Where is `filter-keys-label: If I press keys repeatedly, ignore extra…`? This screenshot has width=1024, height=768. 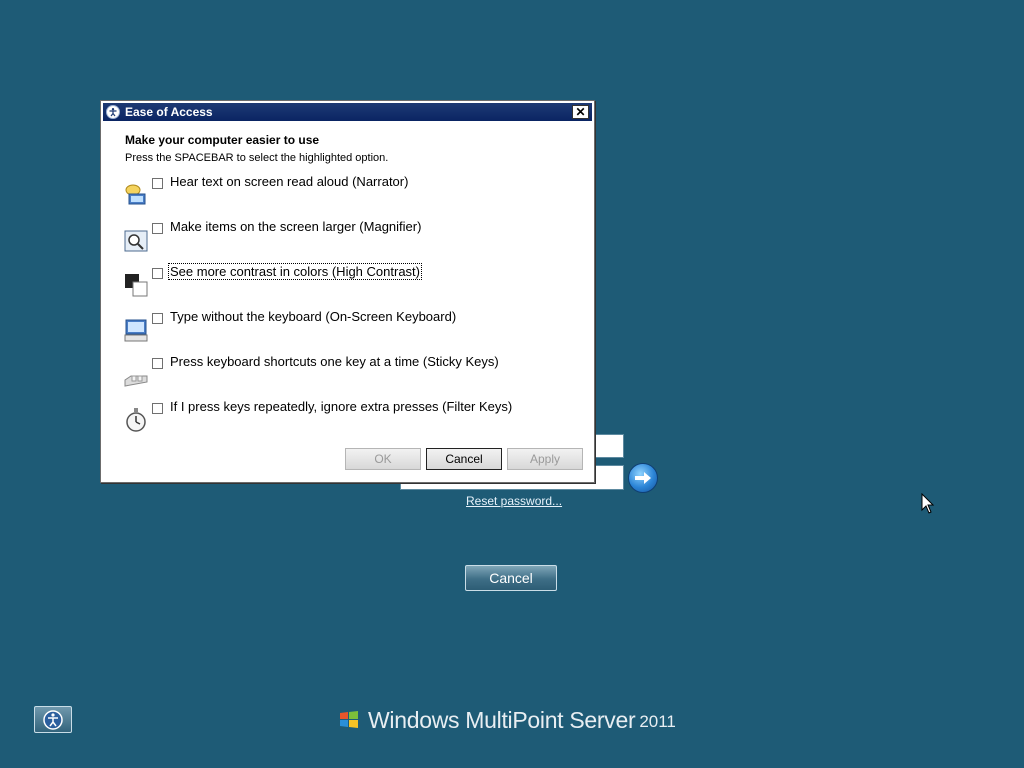
filter-keys-label: If I press keys repeatedly, ignore extra… is located at coordinates (341, 406).